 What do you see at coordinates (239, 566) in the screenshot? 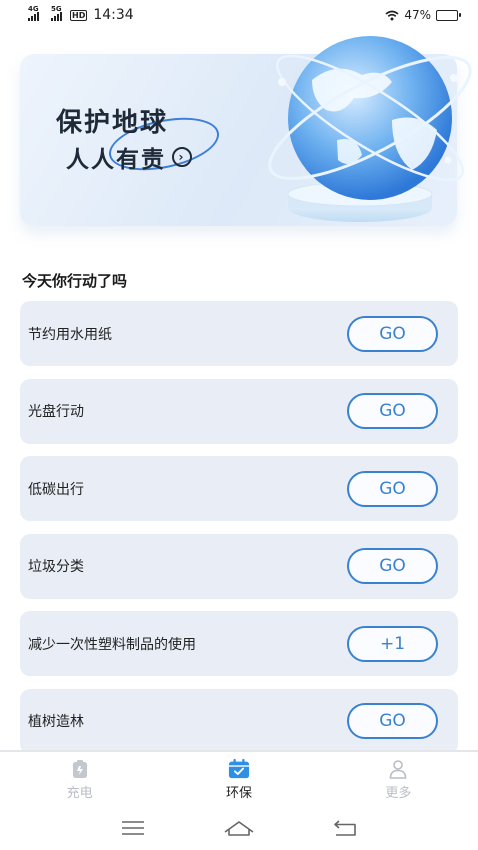
I see `list-item: 垃圾分类 GO` at bounding box center [239, 566].